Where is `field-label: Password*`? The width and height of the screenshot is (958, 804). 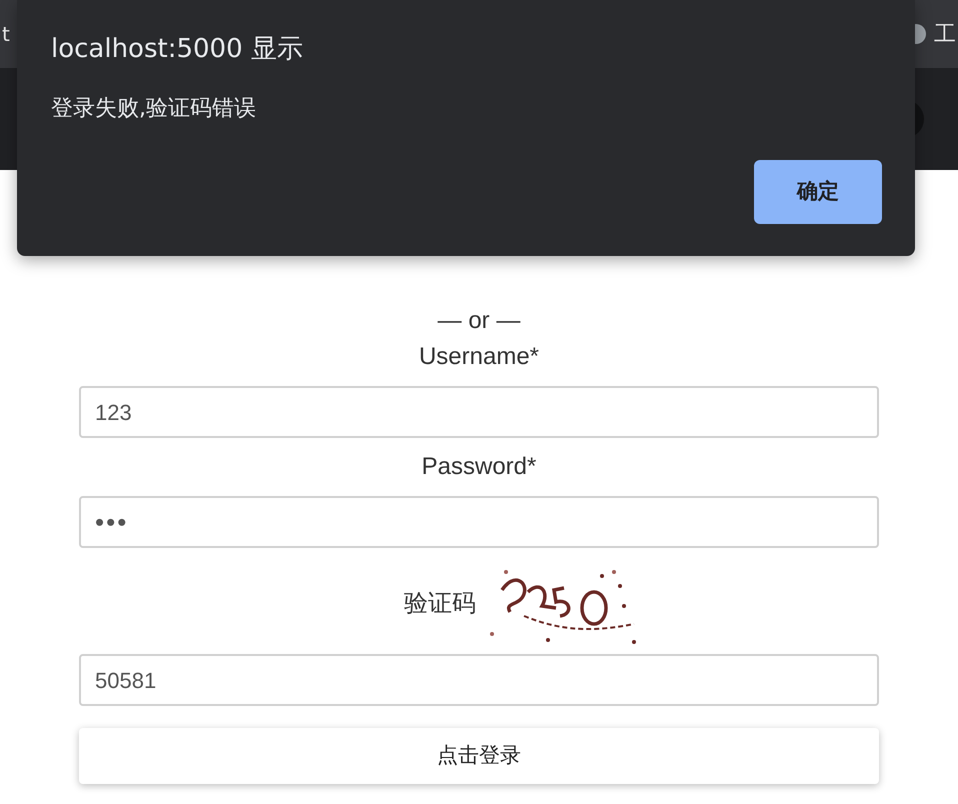 field-label: Password* is located at coordinates (479, 467).